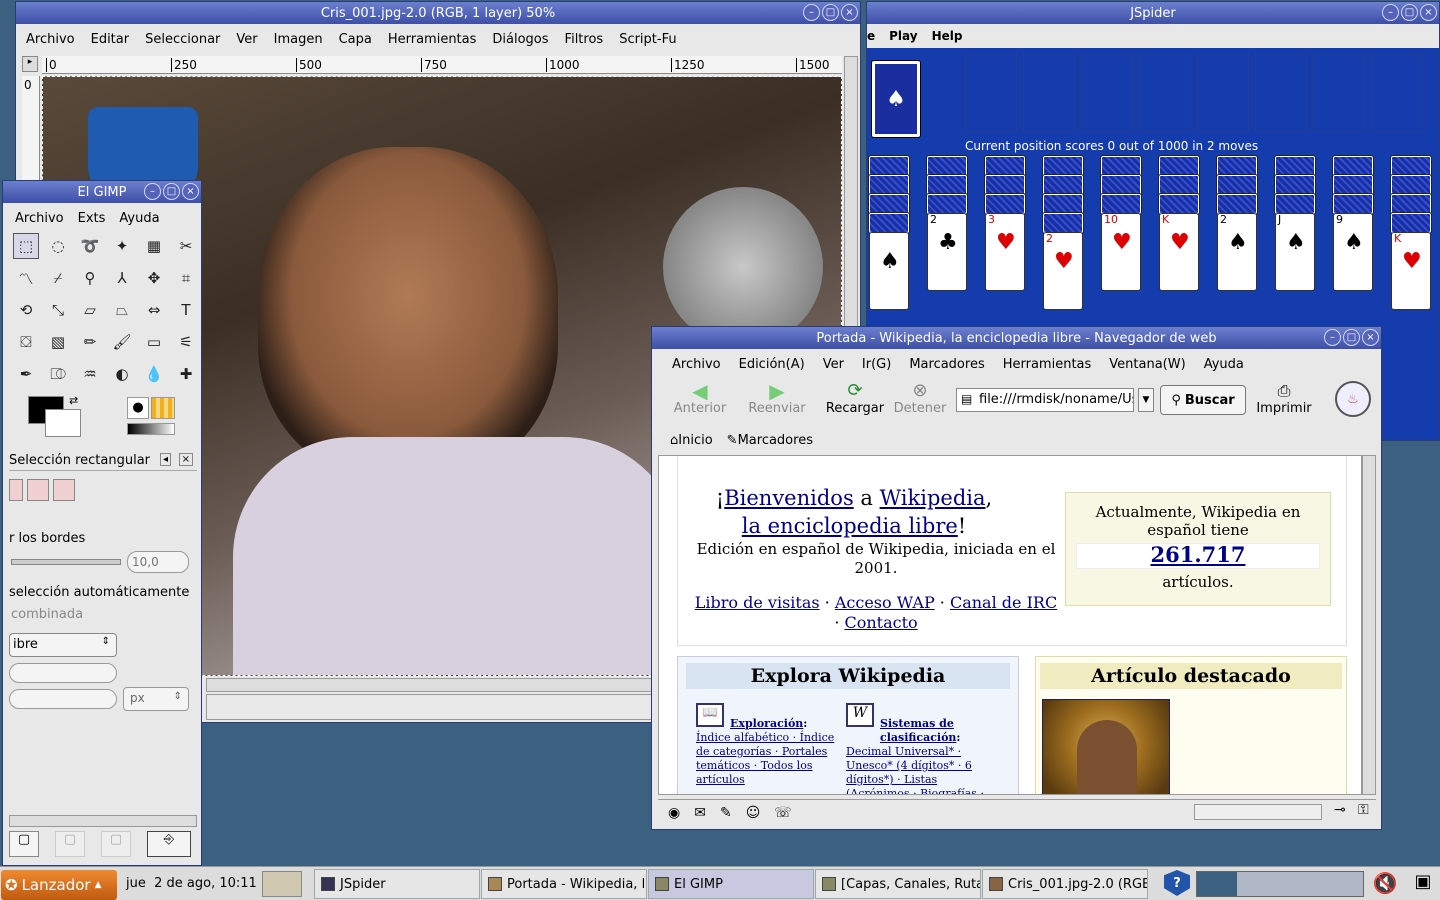 This screenshot has width=1440, height=900. I want to click on face-up-card: K ♥, so click(1411, 271).